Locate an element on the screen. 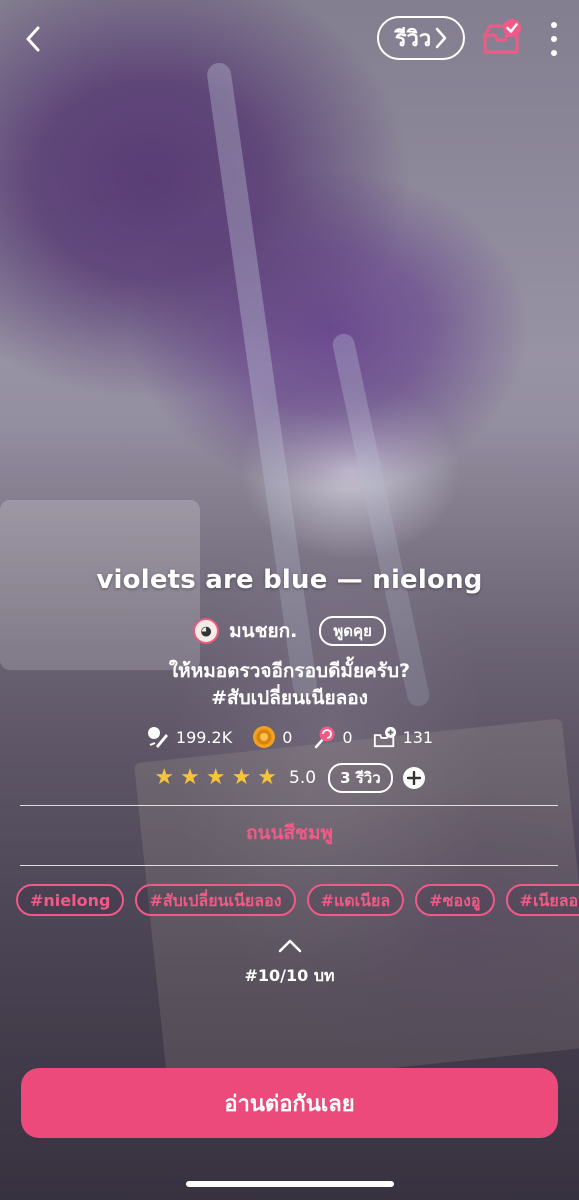 The height and width of the screenshot is (1200, 579). back-button is located at coordinates (33, 39).